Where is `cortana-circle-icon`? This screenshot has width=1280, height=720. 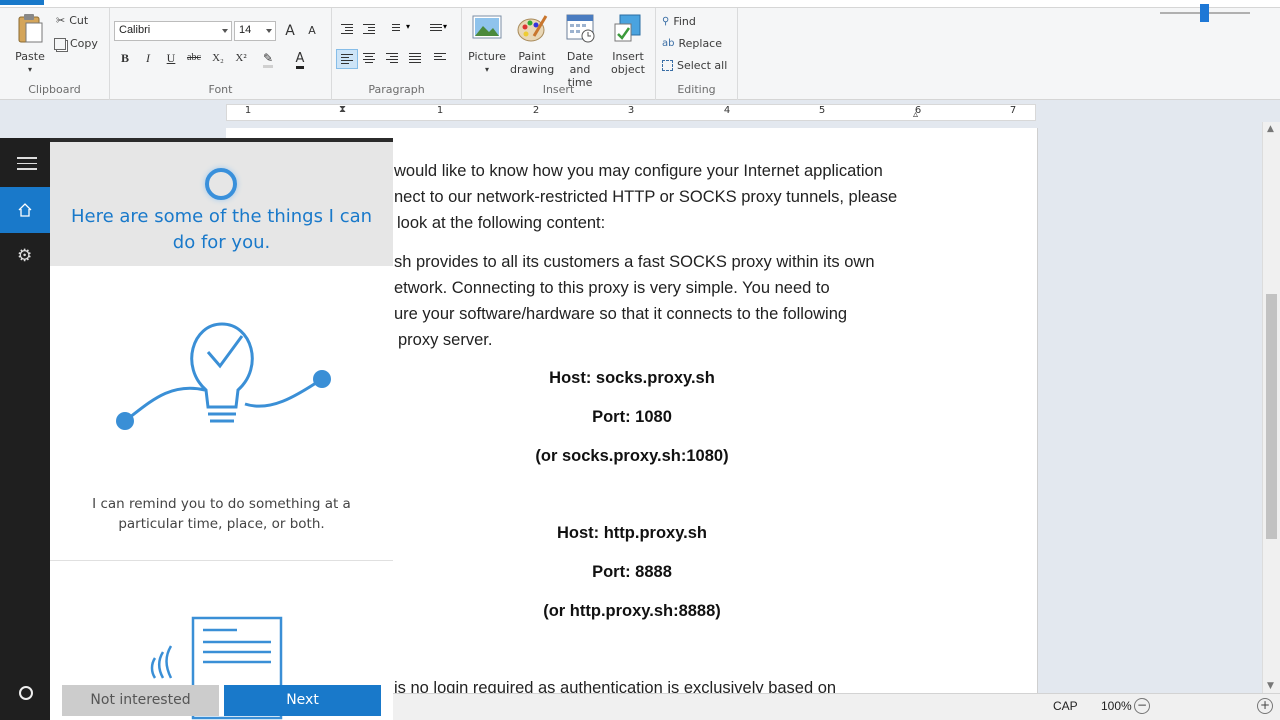
cortana-circle-icon is located at coordinates (26, 693).